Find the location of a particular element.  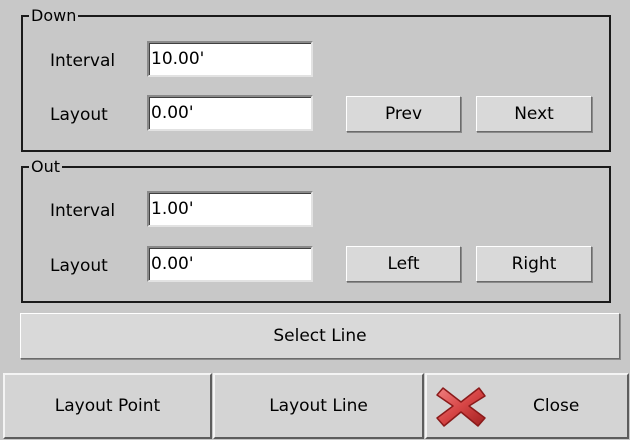

left-button: Left is located at coordinates (403, 264).